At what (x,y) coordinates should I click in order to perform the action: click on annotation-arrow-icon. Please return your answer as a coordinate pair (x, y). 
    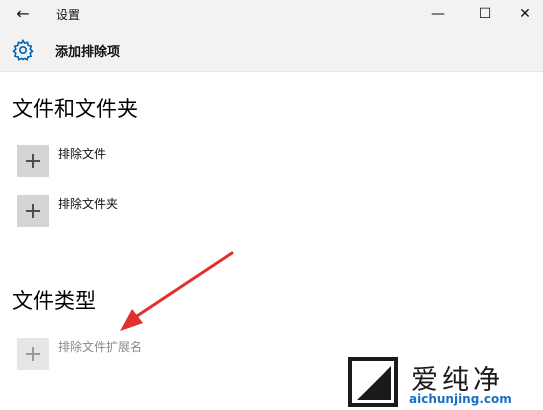
    Looking at the image, I should click on (177, 291).